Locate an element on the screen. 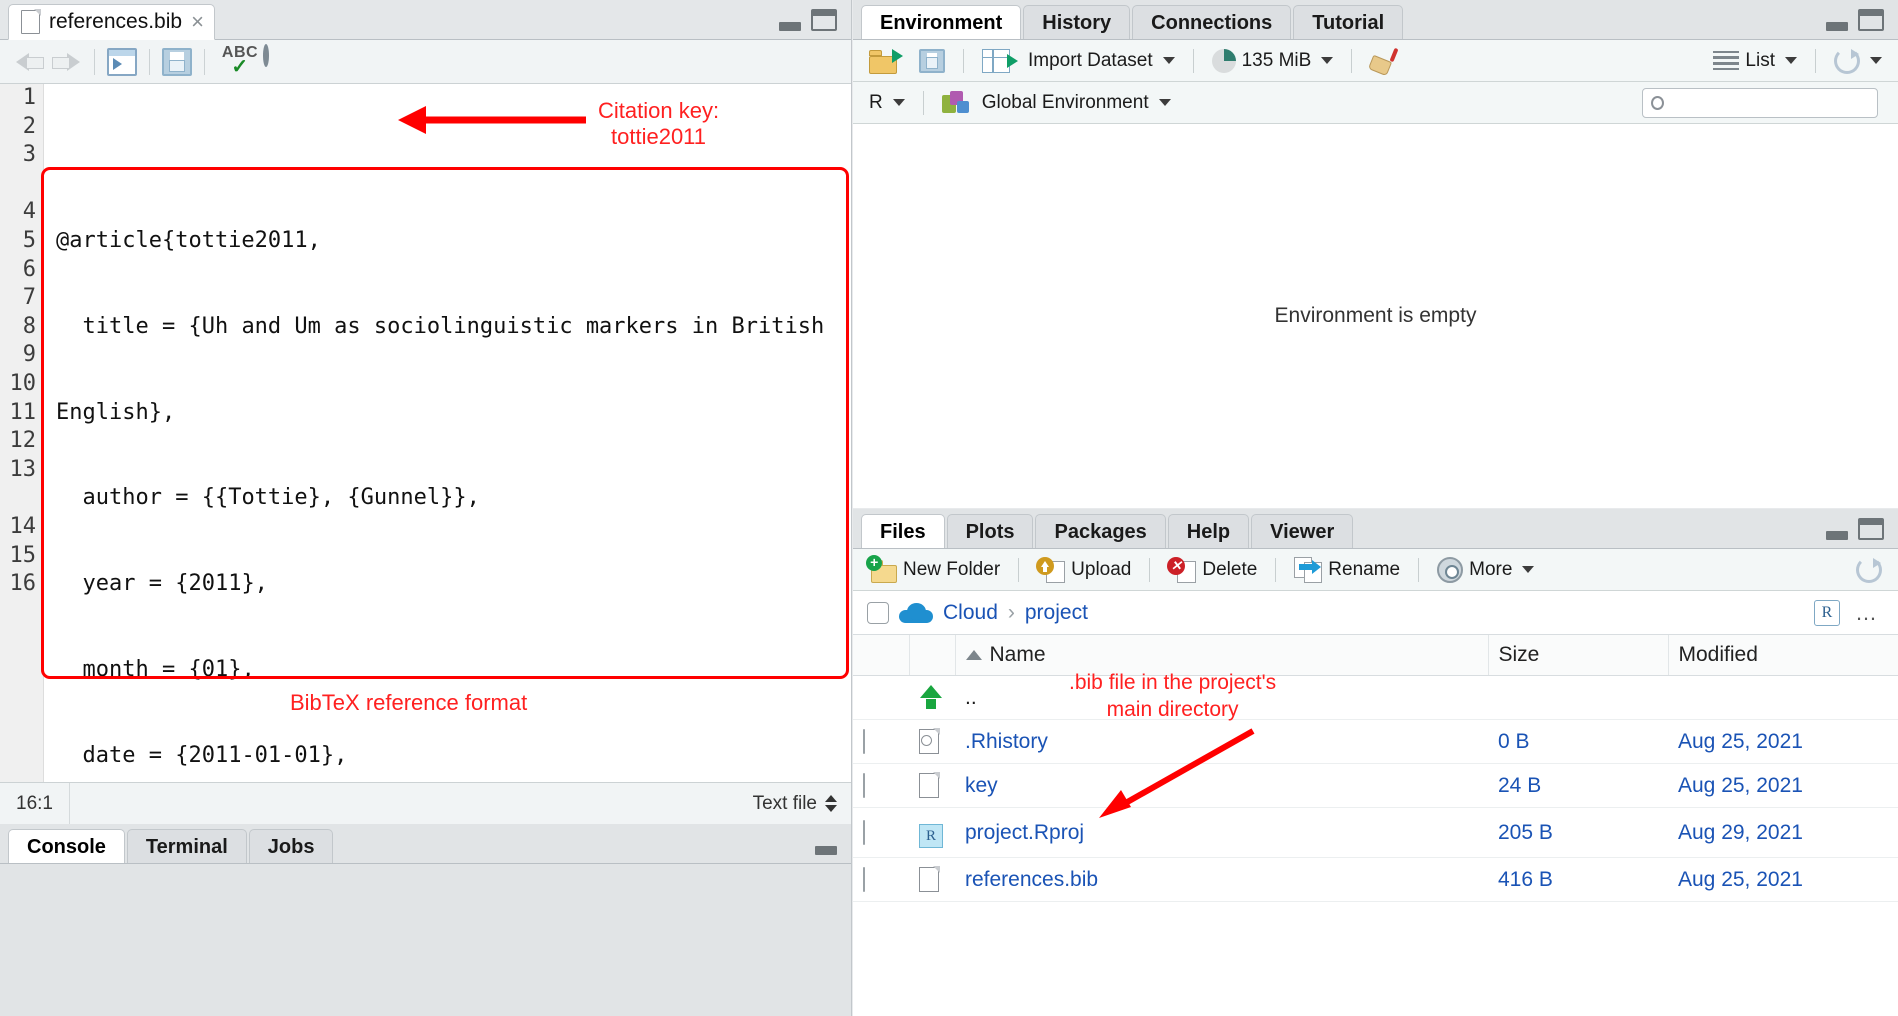 The height and width of the screenshot is (1016, 1898). column-icon is located at coordinates (932, 655).